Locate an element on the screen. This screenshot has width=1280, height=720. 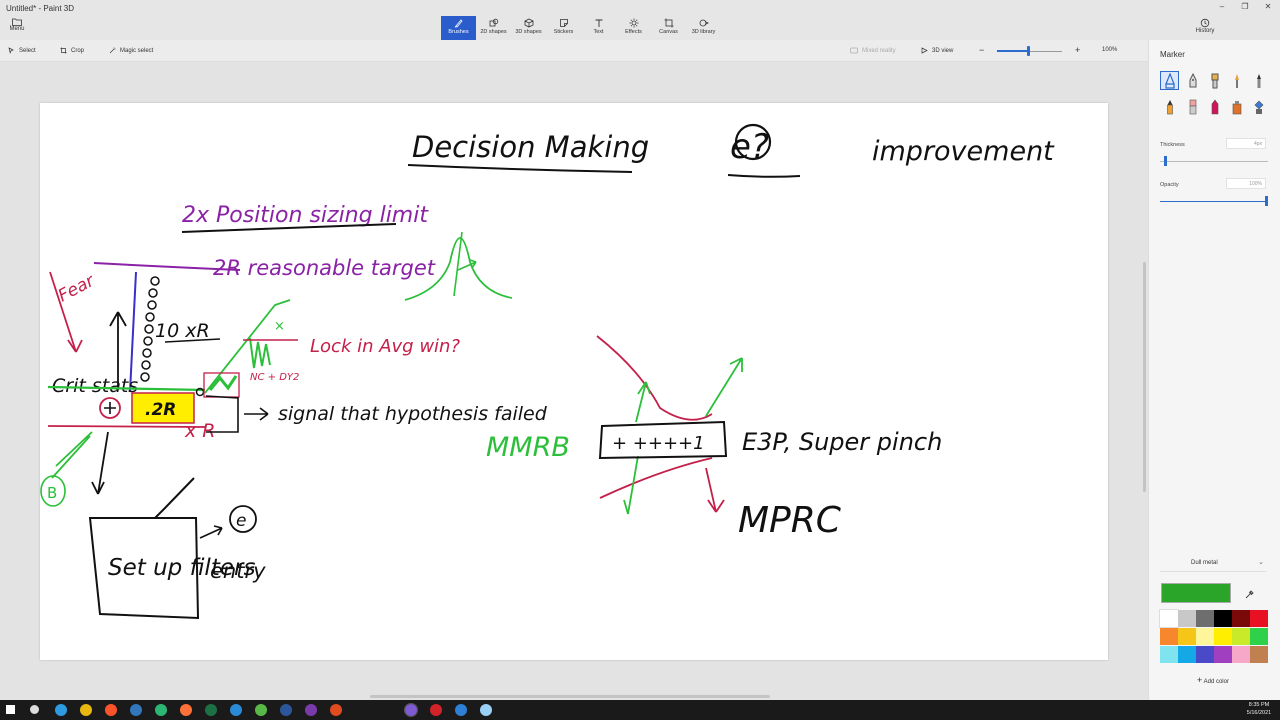
paint3d-icon is located at coordinates (411, 710).